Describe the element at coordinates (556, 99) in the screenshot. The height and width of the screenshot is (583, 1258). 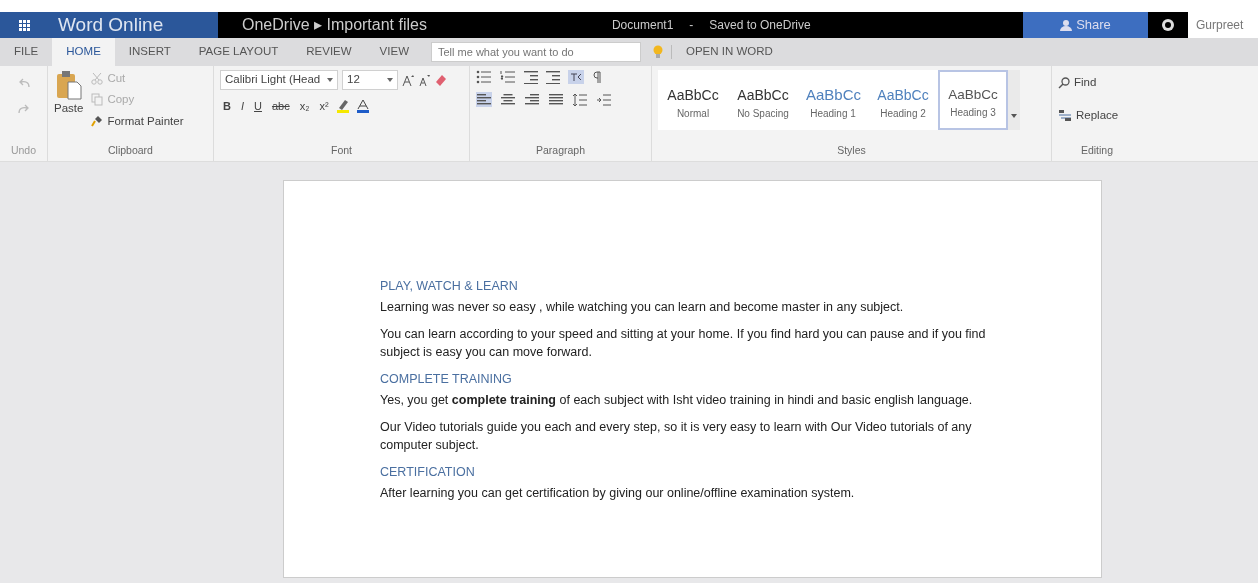
I see `justify-icon` at that location.